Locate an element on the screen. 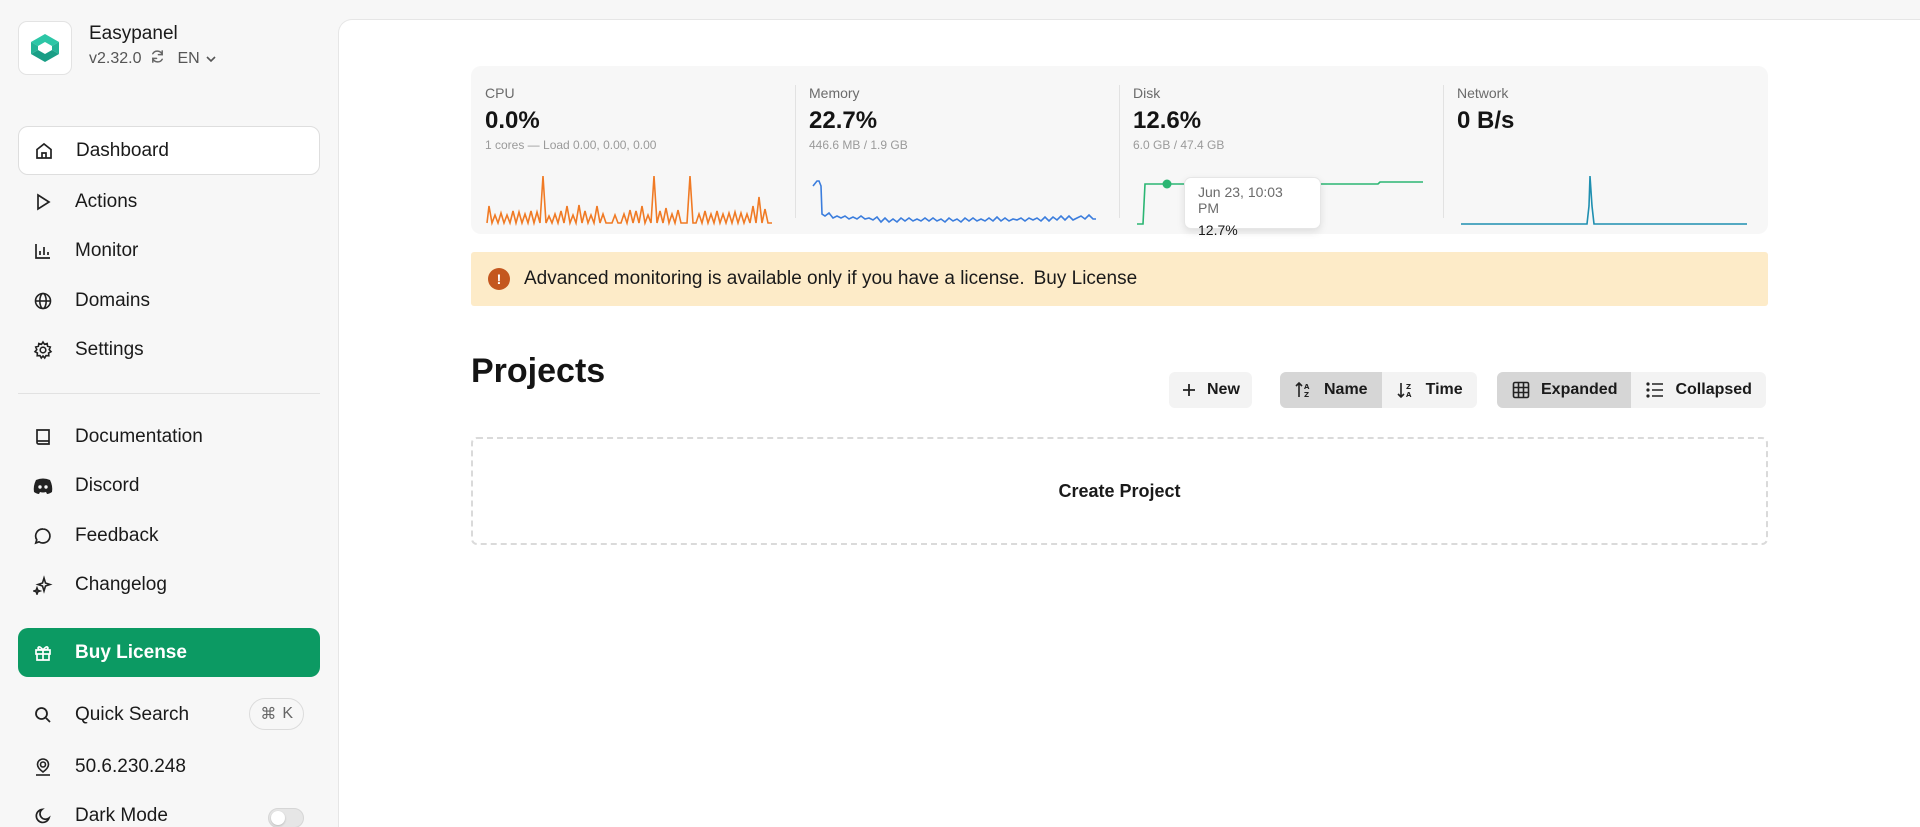  nav-monitor-label: Monitor is located at coordinates (107, 250).